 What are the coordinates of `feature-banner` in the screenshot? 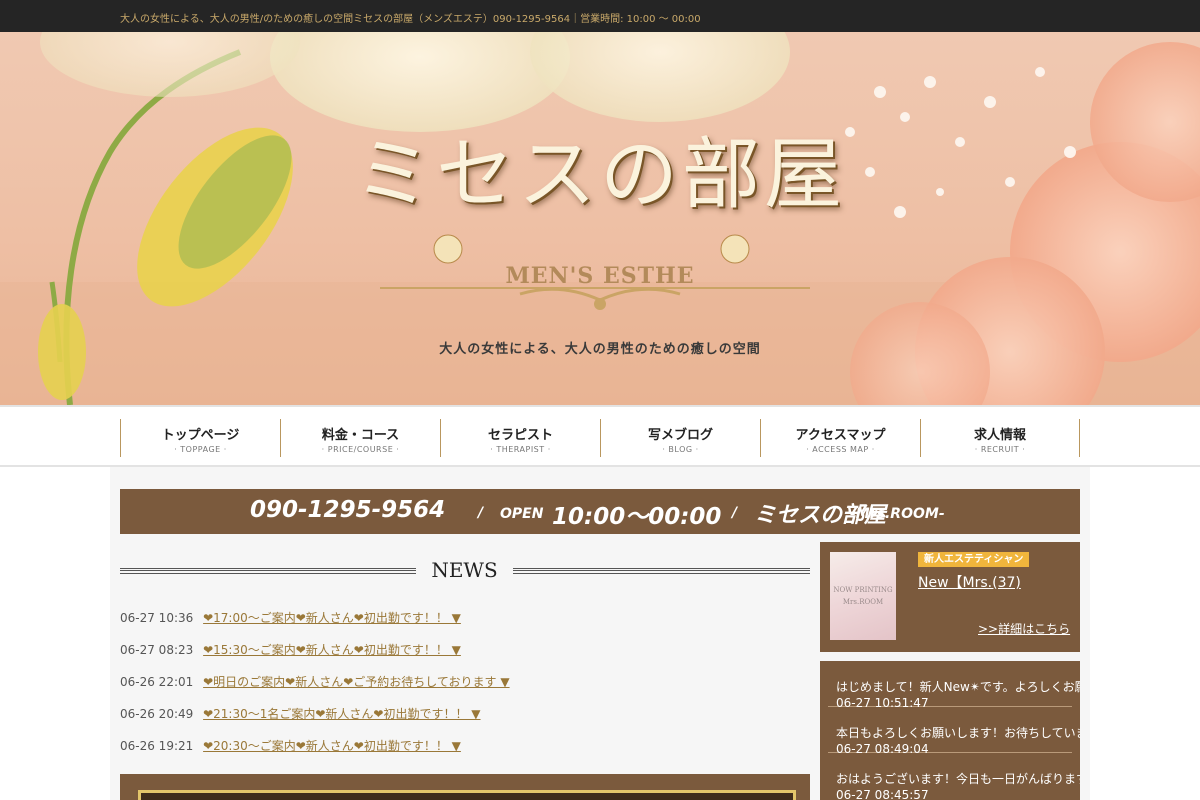 It's located at (465, 787).